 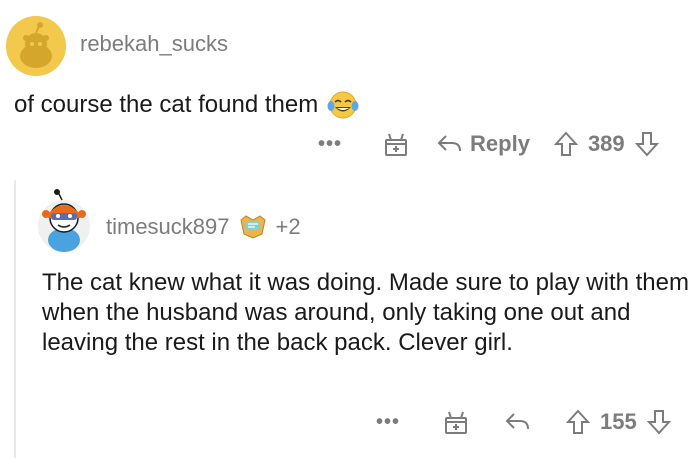 What do you see at coordinates (166, 104) in the screenshot?
I see `comment-body: of course the cat found them` at bounding box center [166, 104].